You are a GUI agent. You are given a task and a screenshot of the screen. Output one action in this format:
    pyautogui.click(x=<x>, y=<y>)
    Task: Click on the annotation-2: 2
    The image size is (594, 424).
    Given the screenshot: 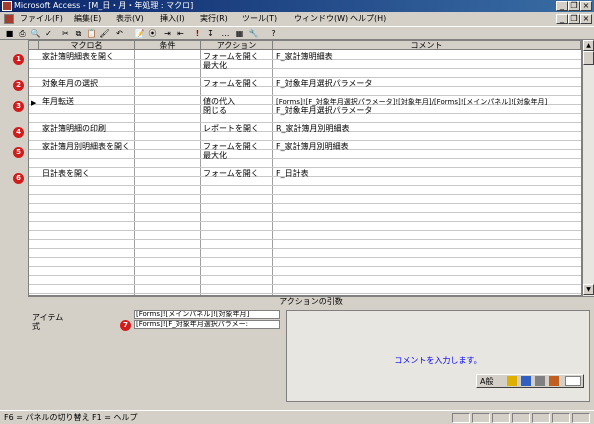 What is the action you would take?
    pyautogui.click(x=18, y=85)
    